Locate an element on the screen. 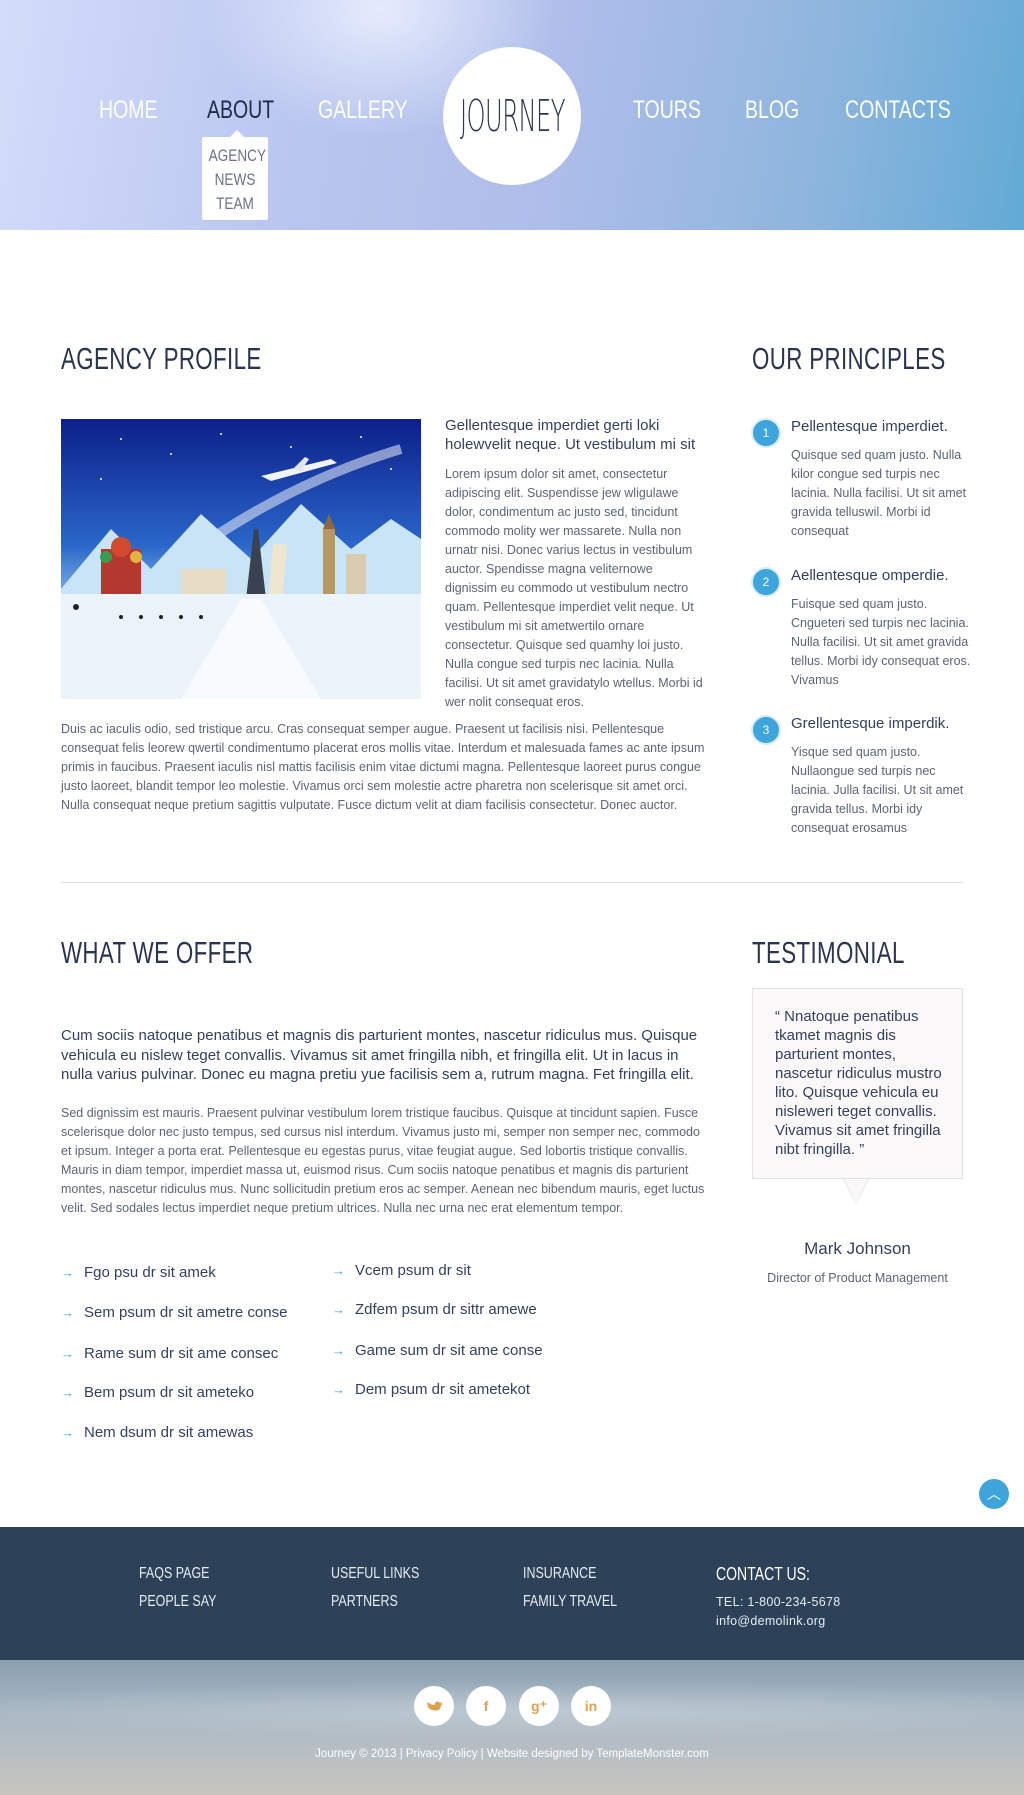 The height and width of the screenshot is (1795, 1024). nav-gallery: GALLERY is located at coordinates (363, 110).